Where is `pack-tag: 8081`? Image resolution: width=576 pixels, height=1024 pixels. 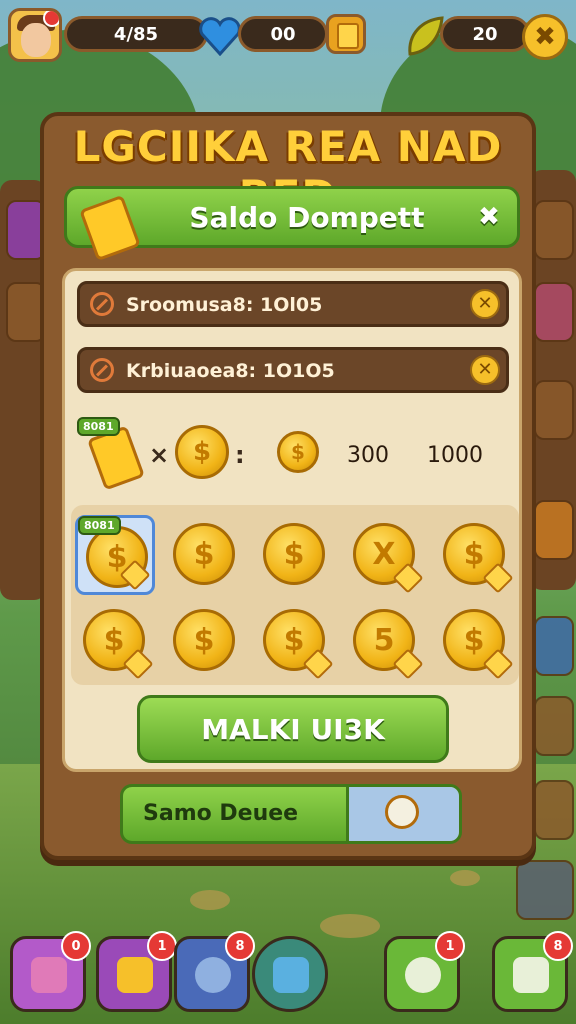
pack-tag: 8081 is located at coordinates (99, 525).